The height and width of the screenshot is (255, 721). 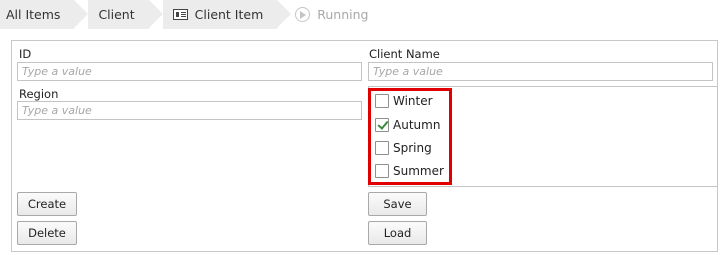 What do you see at coordinates (25, 54) in the screenshot?
I see `id-label: ID` at bounding box center [25, 54].